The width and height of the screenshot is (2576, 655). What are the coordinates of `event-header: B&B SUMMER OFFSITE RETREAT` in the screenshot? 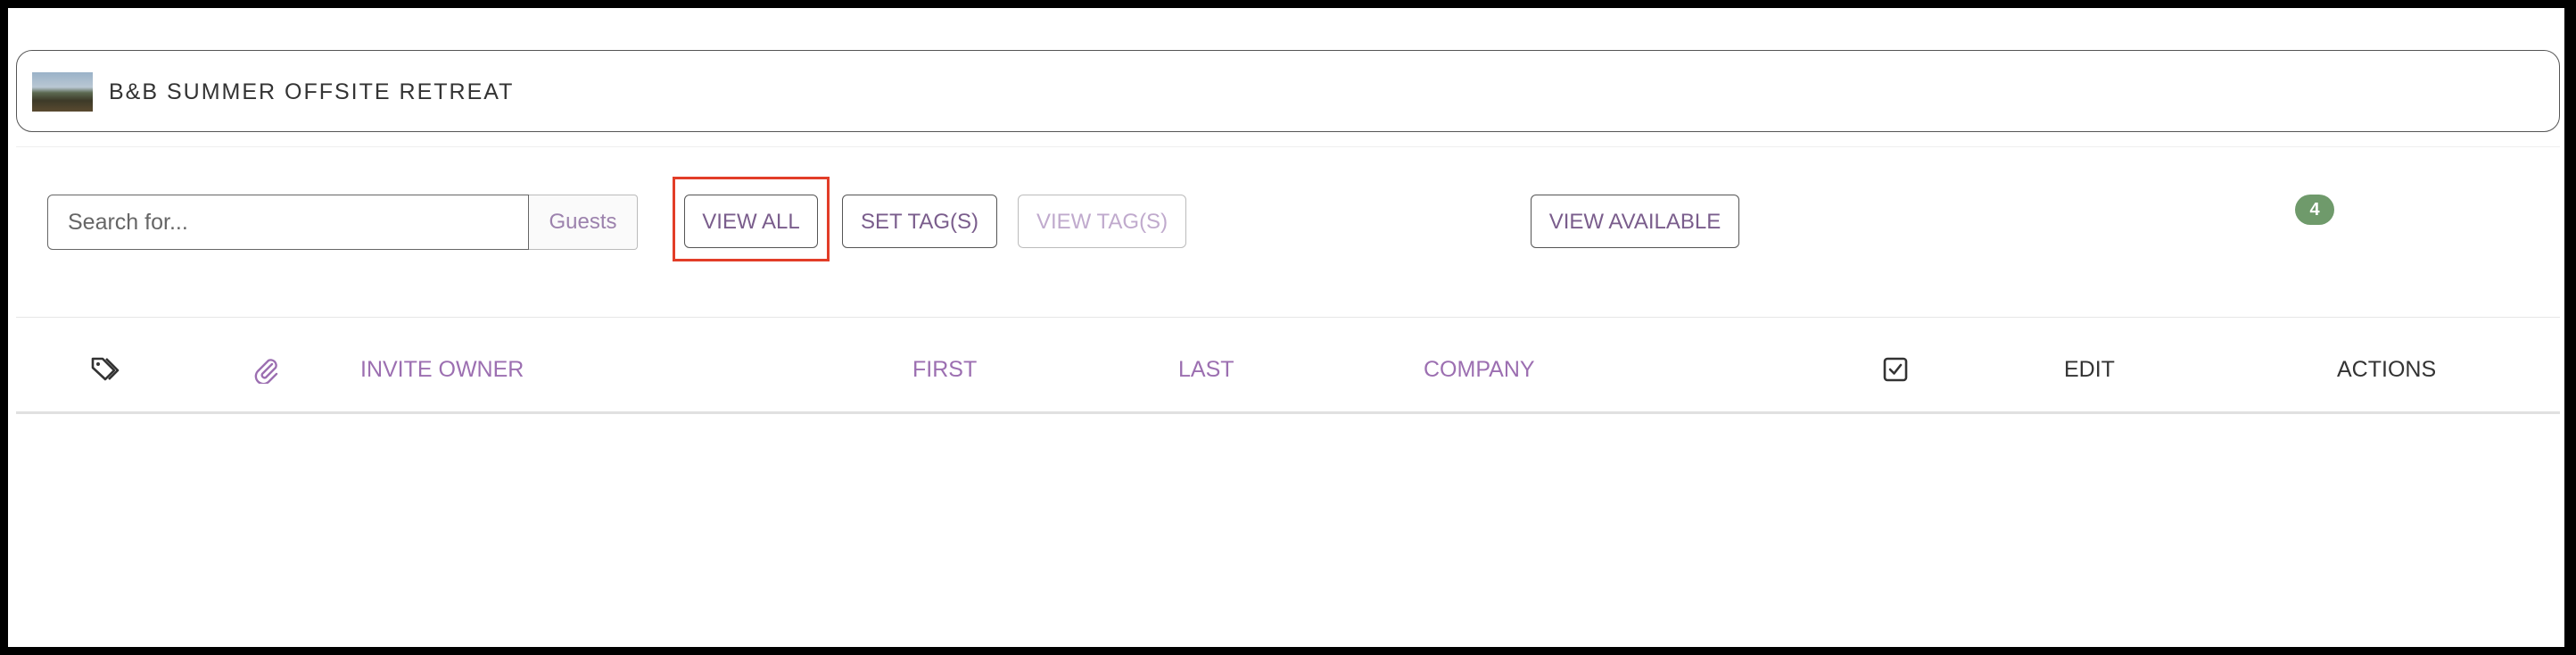 It's located at (1288, 91).